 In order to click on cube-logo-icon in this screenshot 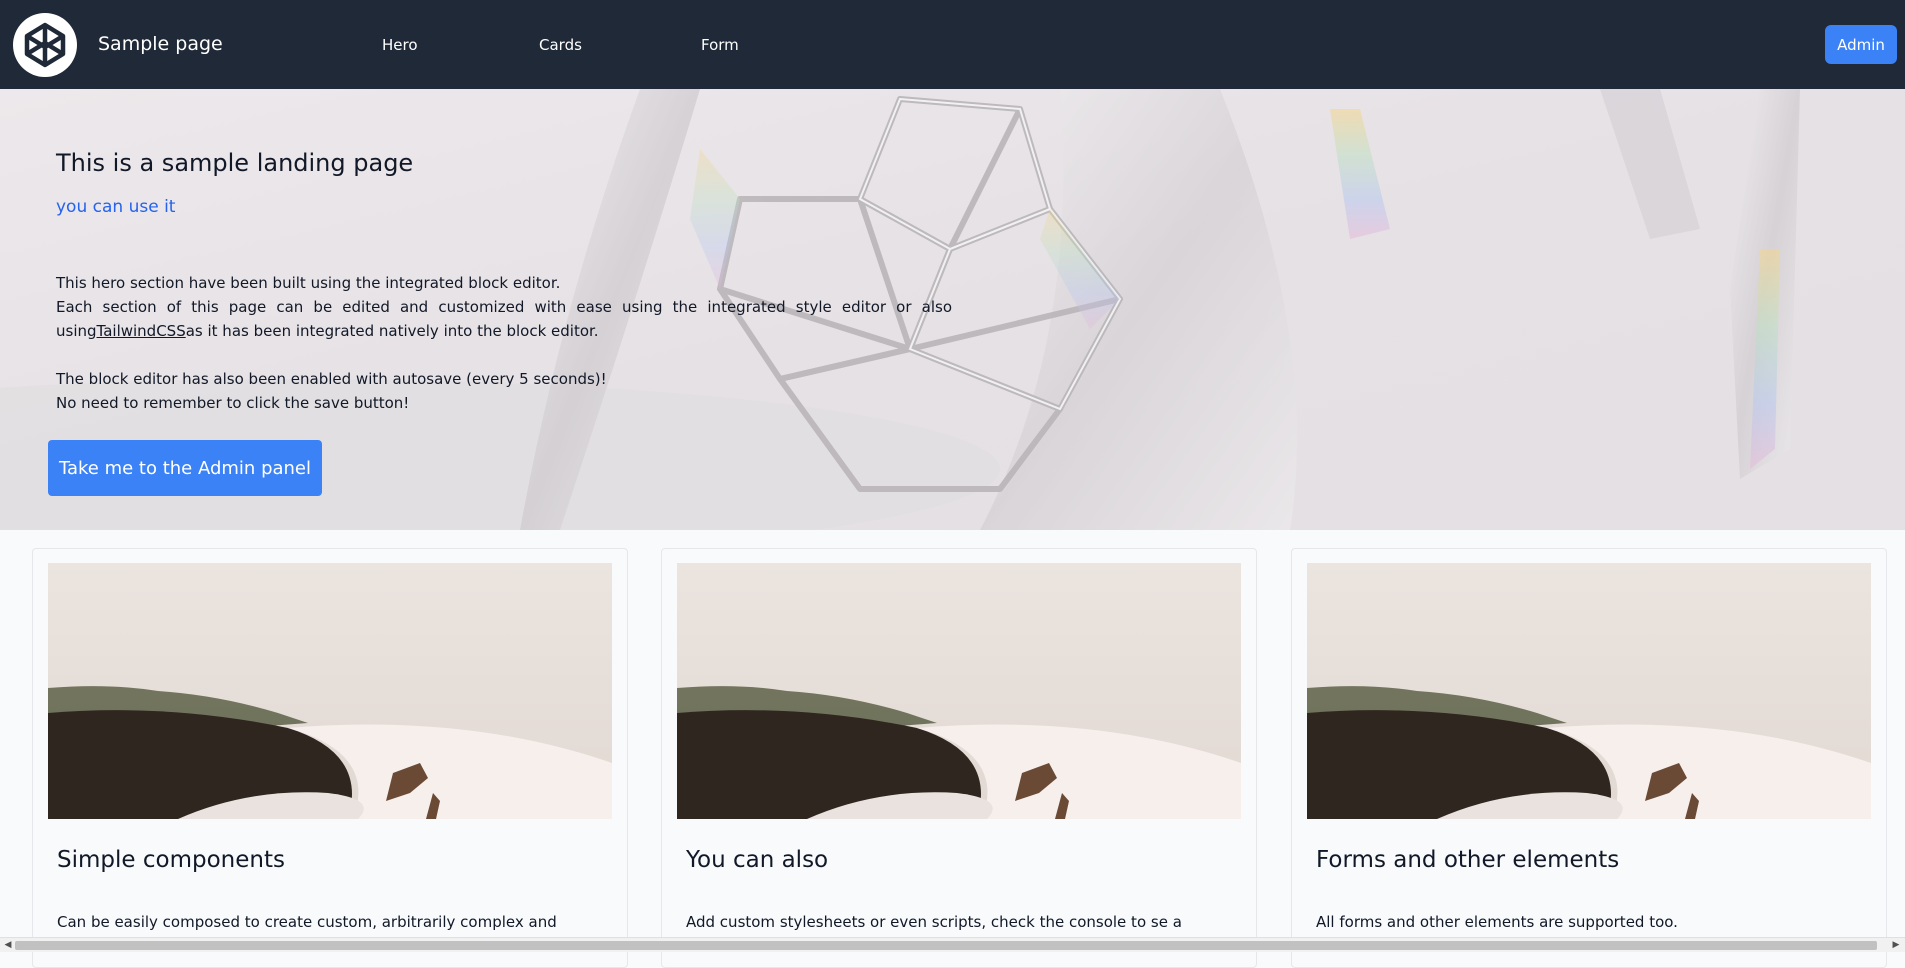, I will do `click(45, 45)`.